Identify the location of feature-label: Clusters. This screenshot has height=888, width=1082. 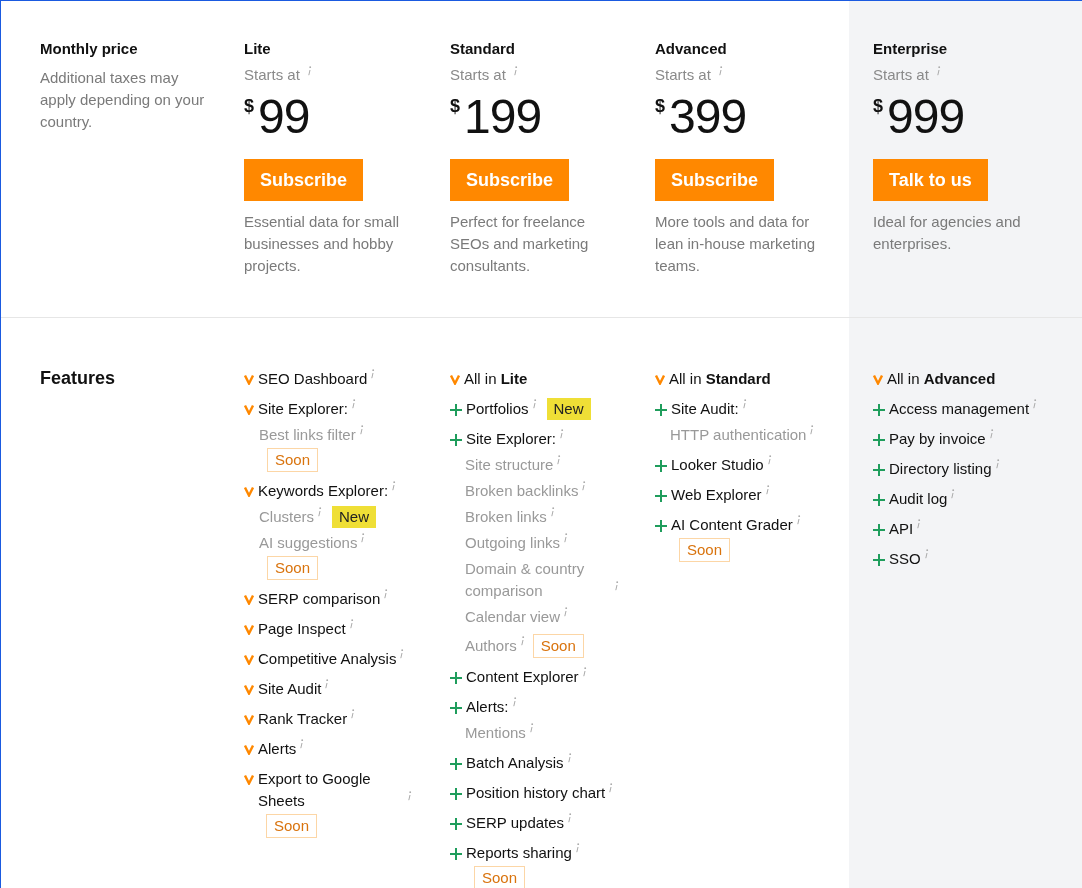
(286, 517).